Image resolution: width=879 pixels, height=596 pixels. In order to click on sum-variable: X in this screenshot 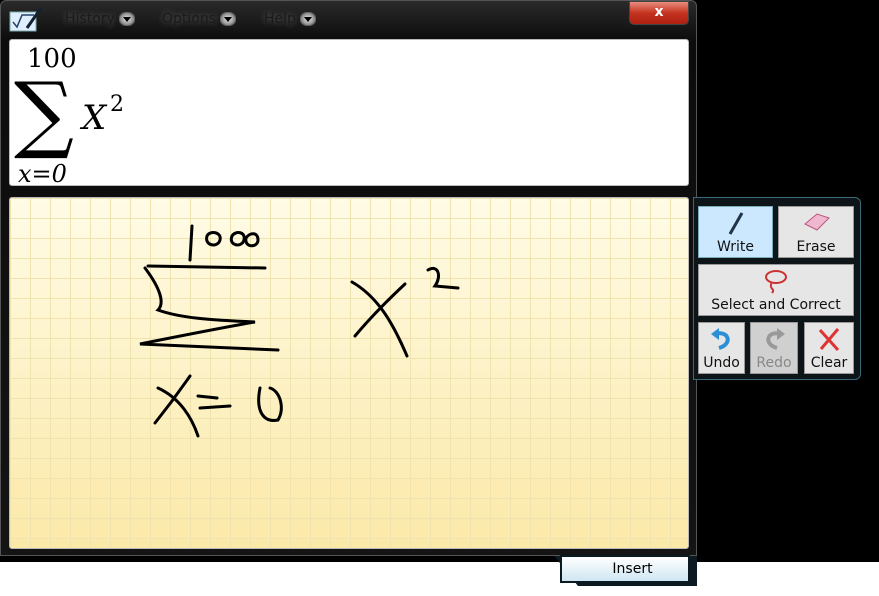, I will do `click(94, 118)`.